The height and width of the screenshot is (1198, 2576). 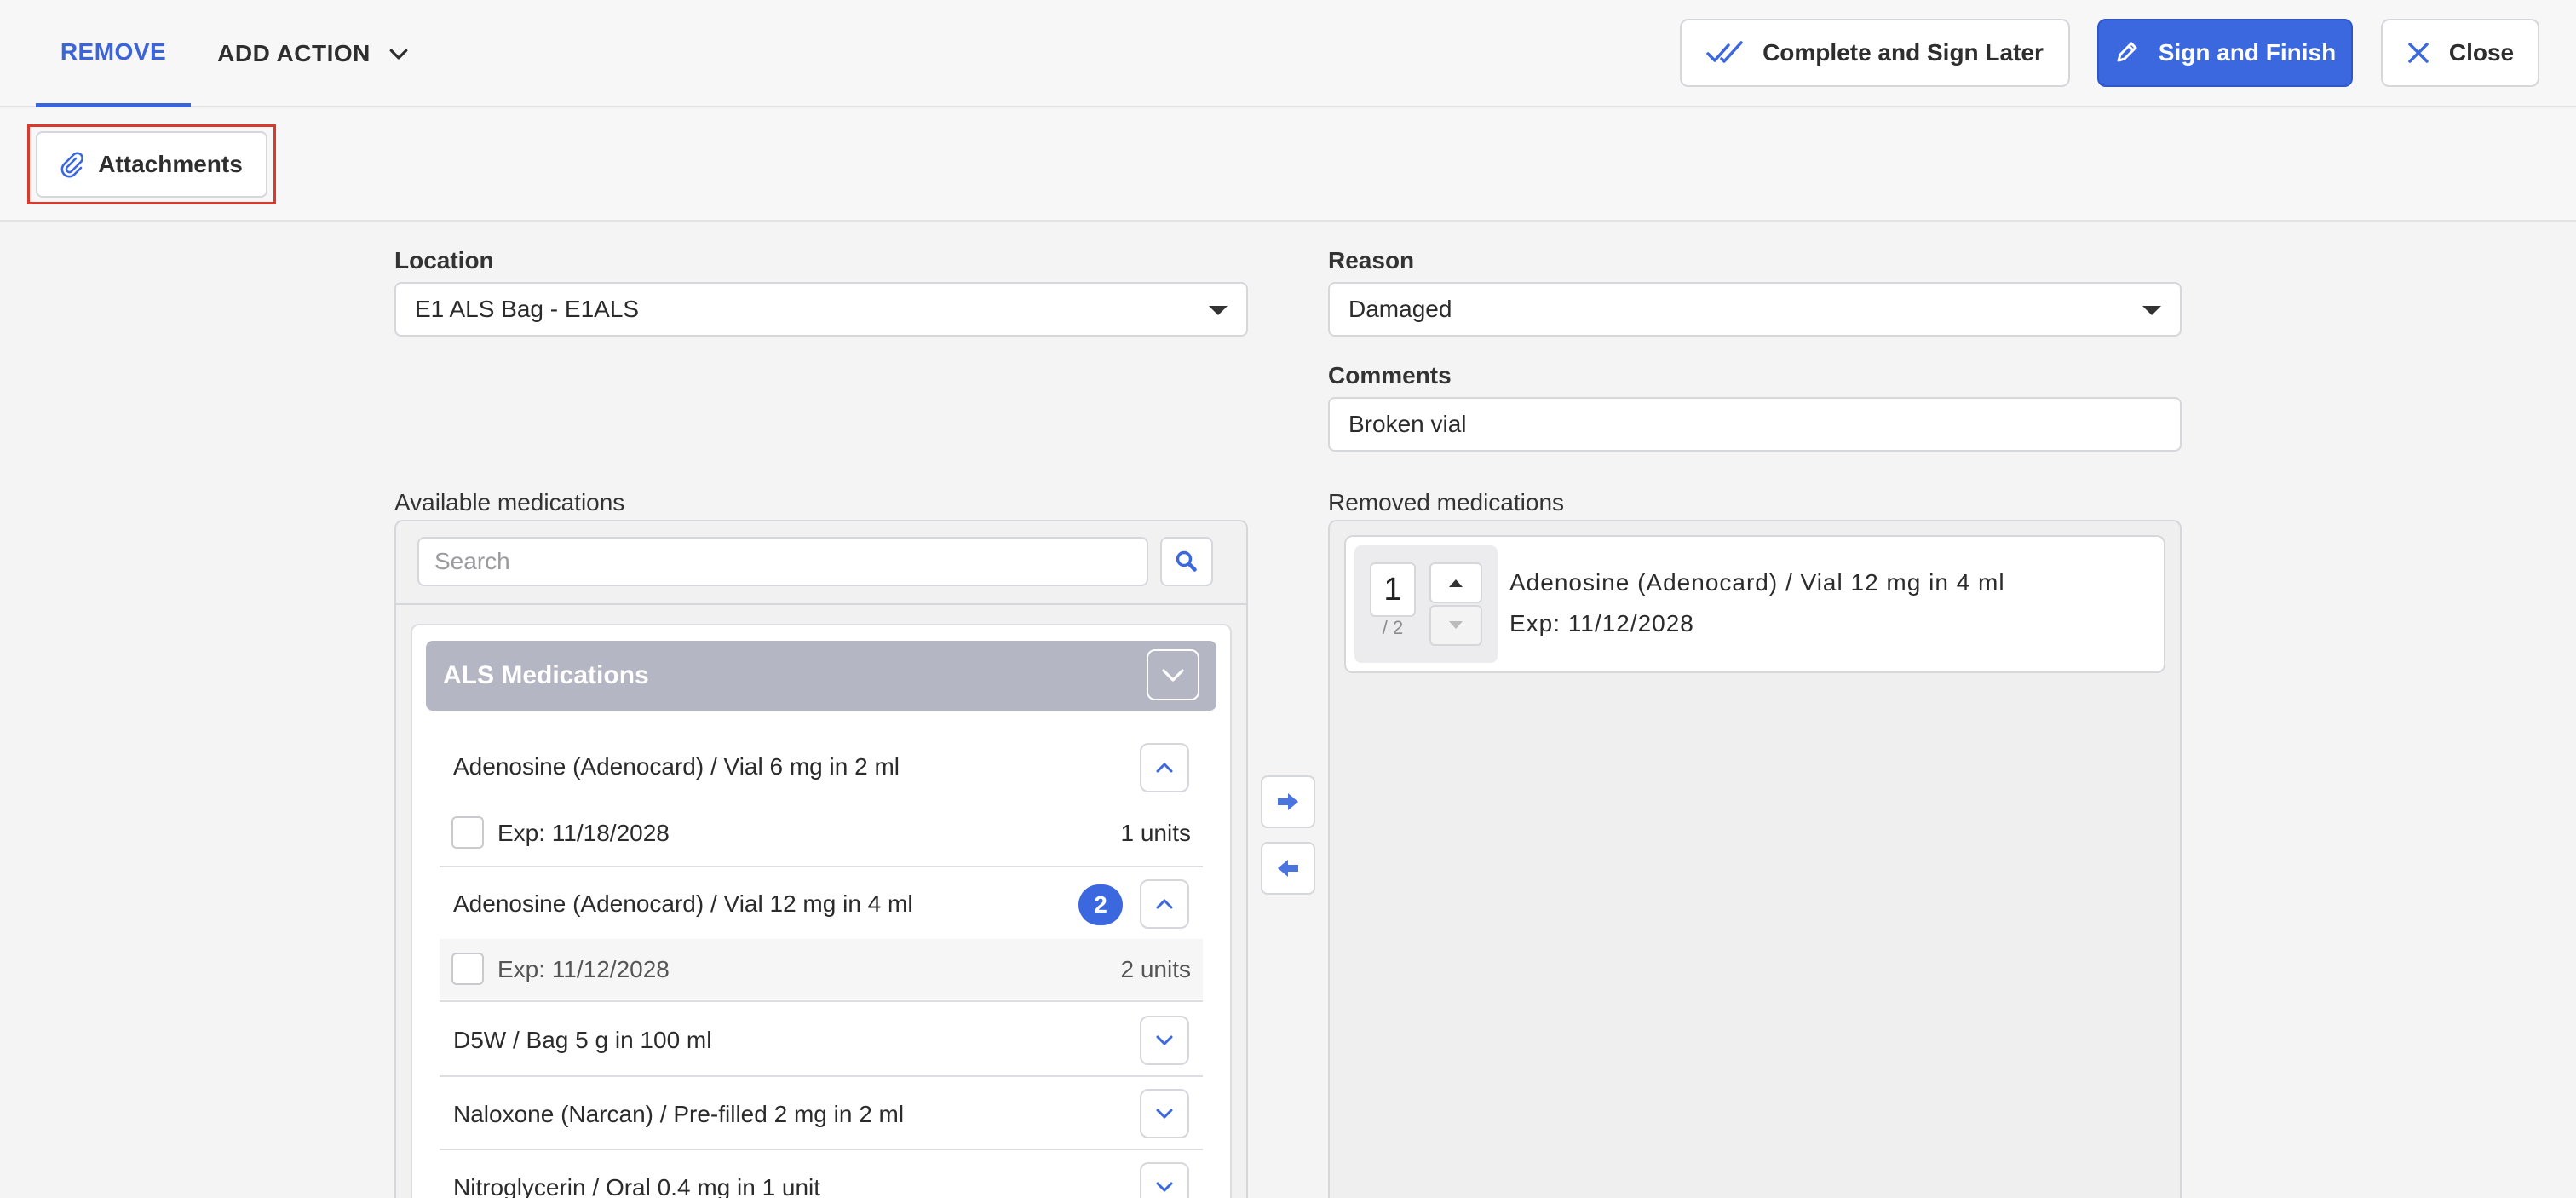 I want to click on move-right-button, so click(x=1288, y=801).